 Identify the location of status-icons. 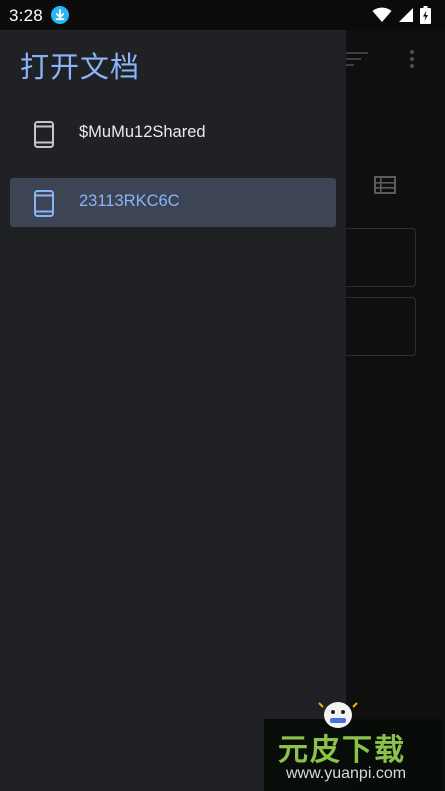
(401, 15).